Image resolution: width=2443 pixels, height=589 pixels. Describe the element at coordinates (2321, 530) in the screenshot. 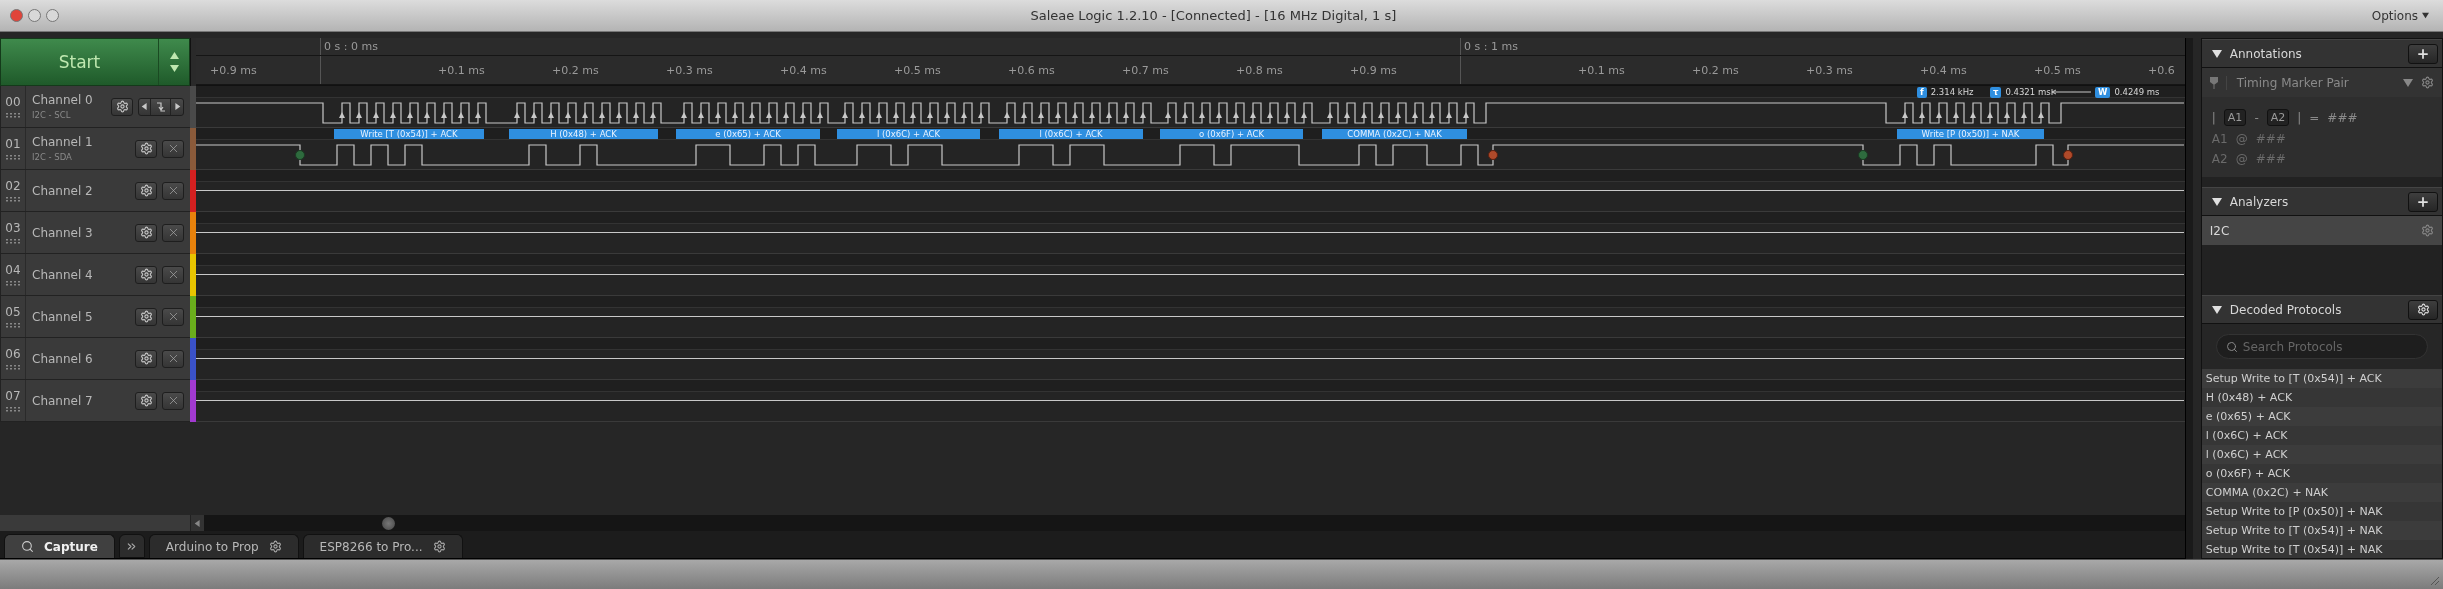

I see `protocol-list-item: Setup Write to [T (0x54)] + NAK` at that location.